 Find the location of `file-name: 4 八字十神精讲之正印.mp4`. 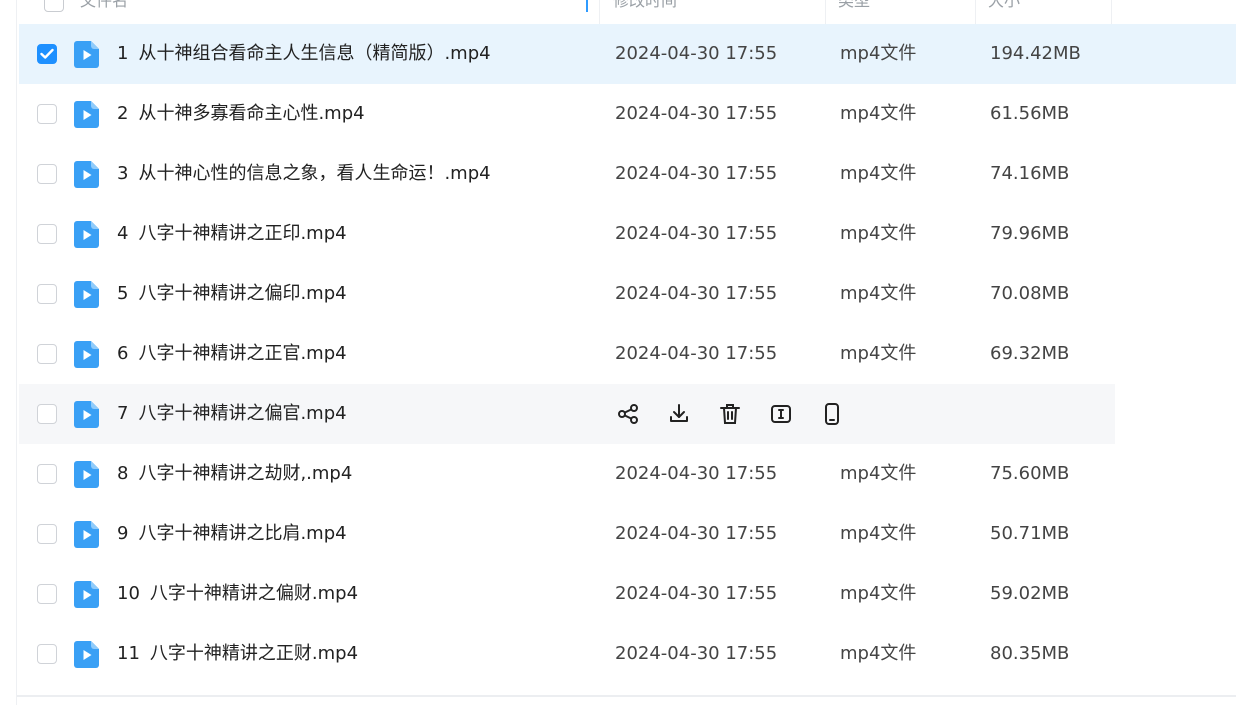

file-name: 4 八字十神精讲之正印.mp4 is located at coordinates (232, 234).